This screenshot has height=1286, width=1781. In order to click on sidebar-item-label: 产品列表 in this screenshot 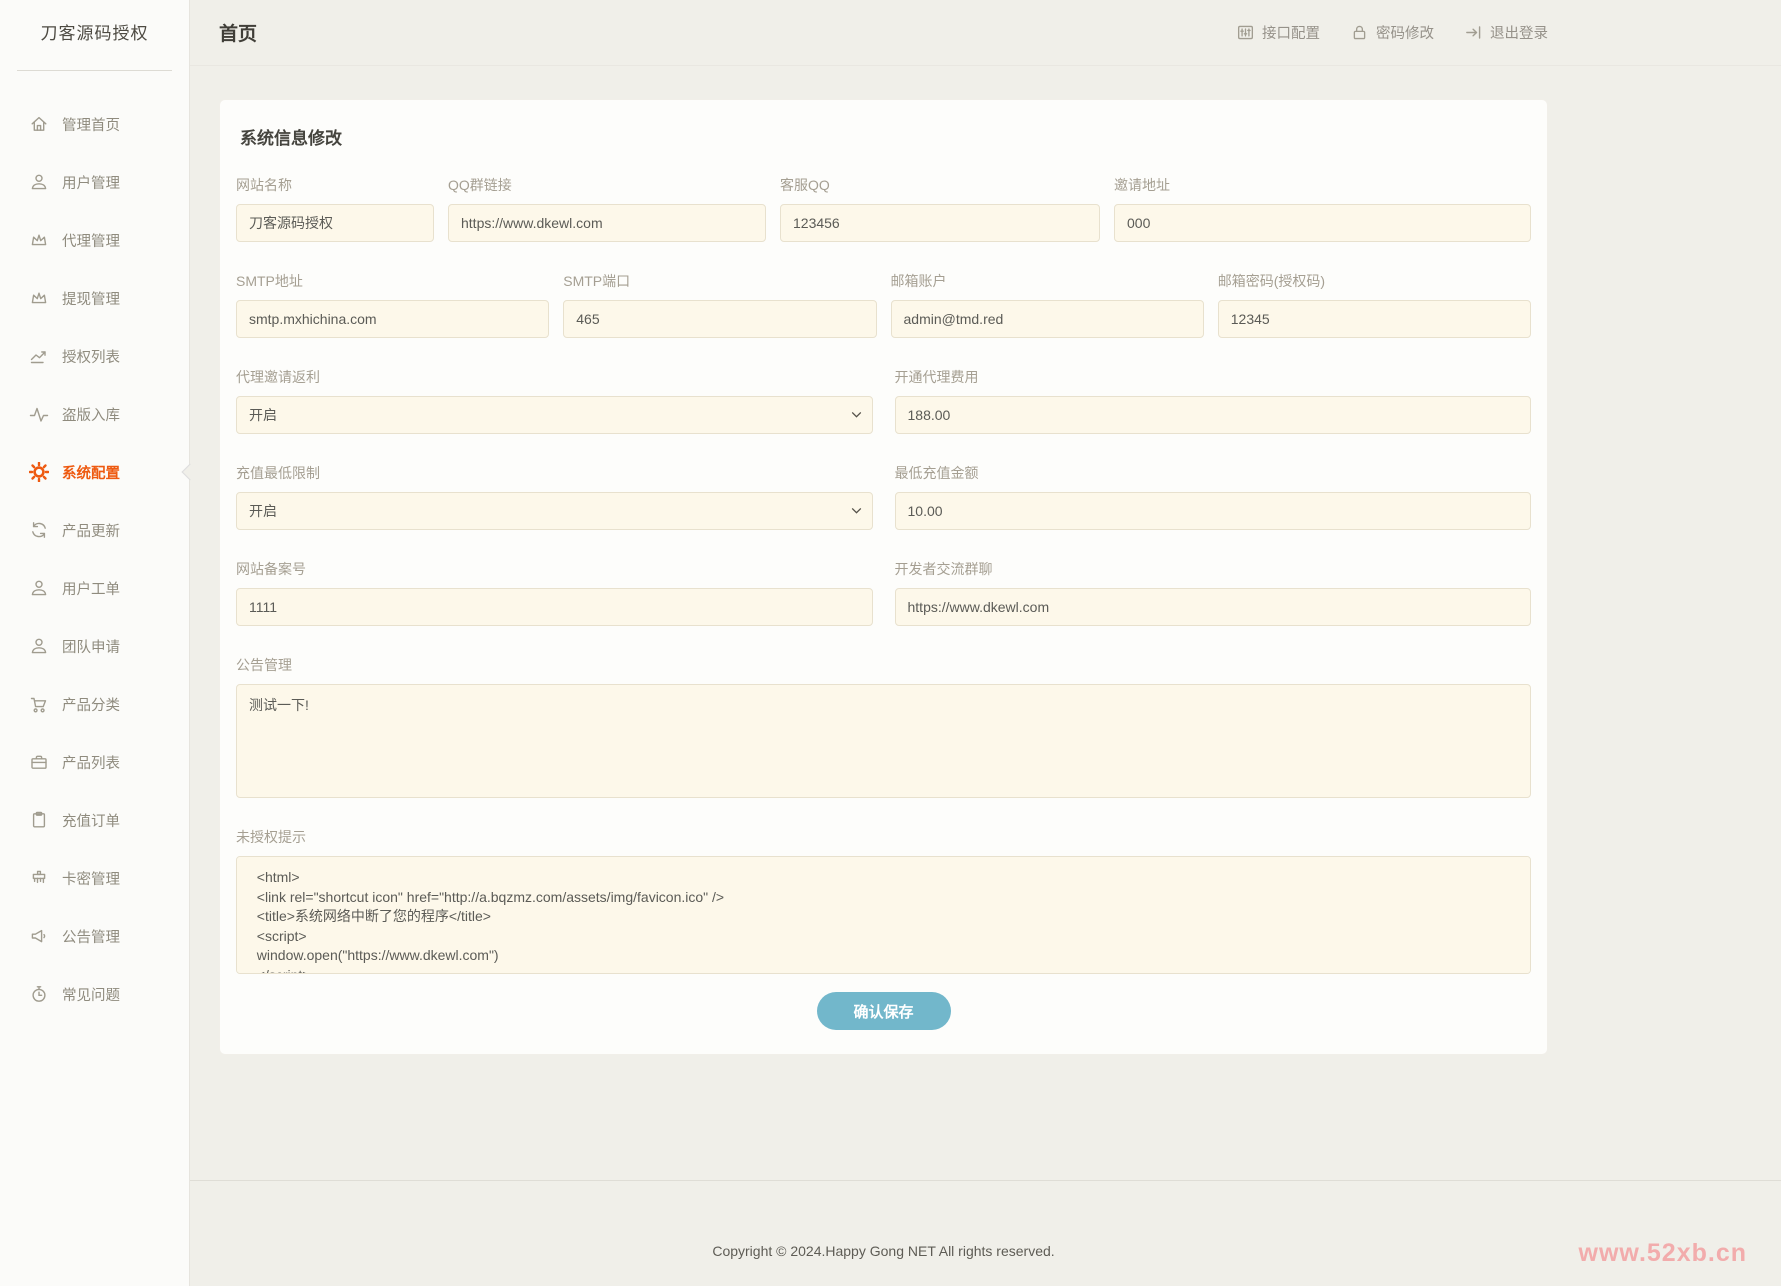, I will do `click(91, 763)`.